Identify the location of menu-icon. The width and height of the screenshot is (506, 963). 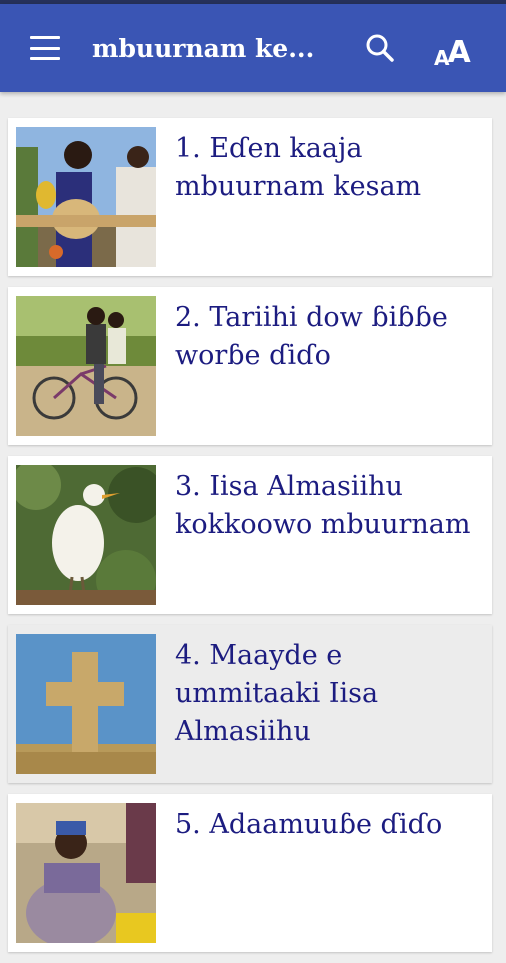
(45, 48).